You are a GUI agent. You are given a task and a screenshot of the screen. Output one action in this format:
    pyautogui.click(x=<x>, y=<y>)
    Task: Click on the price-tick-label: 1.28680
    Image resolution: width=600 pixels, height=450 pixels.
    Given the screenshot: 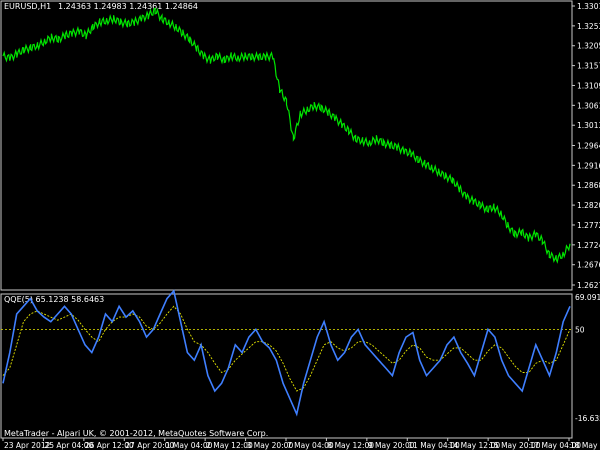 What is the action you would take?
    pyautogui.click(x=588, y=185)
    